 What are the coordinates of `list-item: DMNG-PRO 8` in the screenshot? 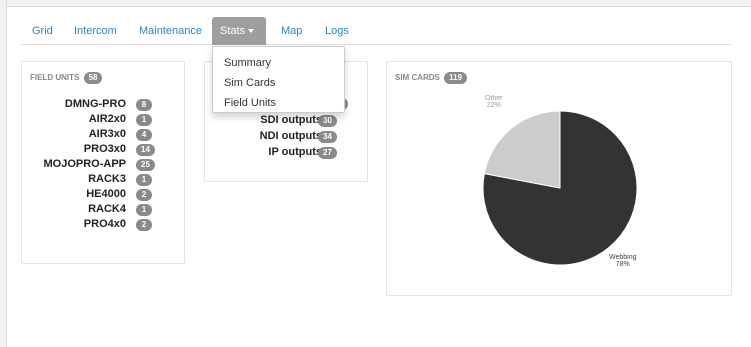 It's located at (103, 104).